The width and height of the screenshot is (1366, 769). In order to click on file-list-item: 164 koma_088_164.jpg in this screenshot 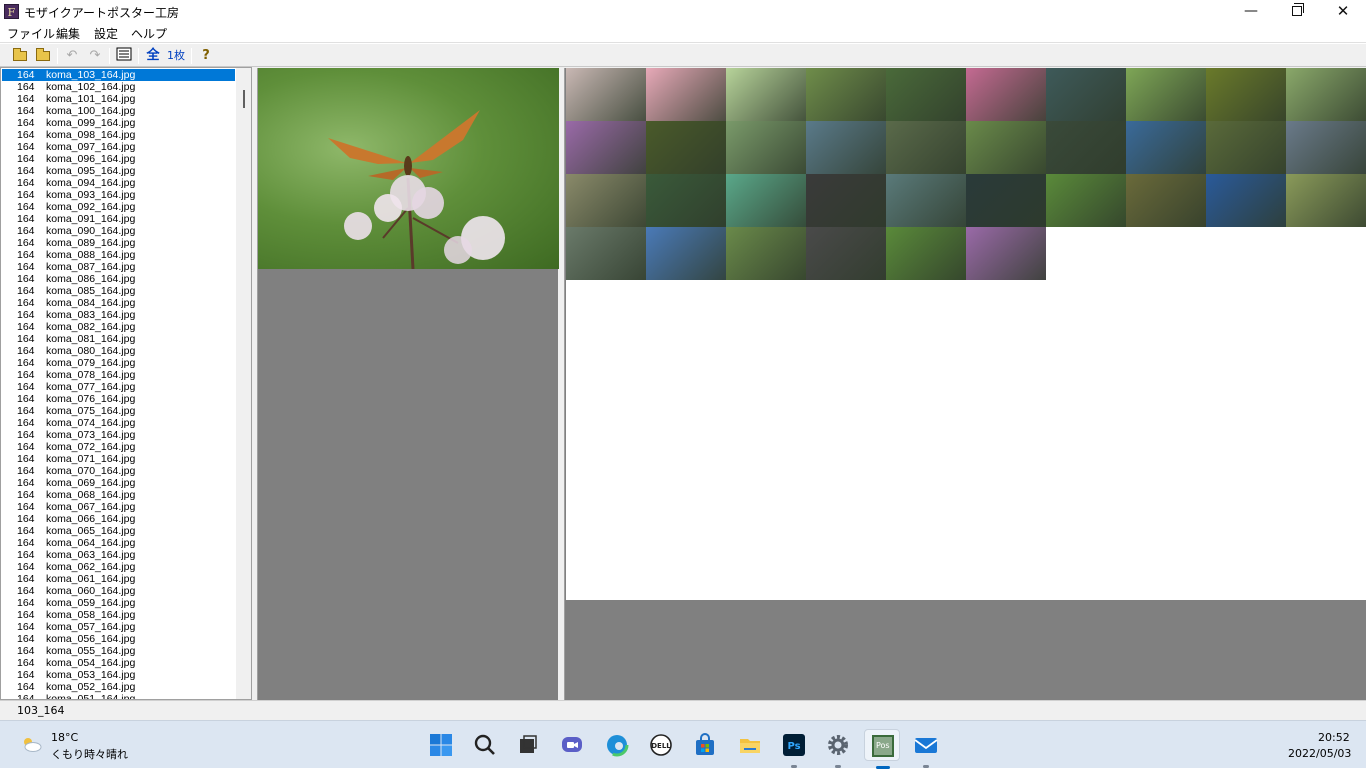, I will do `click(118, 255)`.